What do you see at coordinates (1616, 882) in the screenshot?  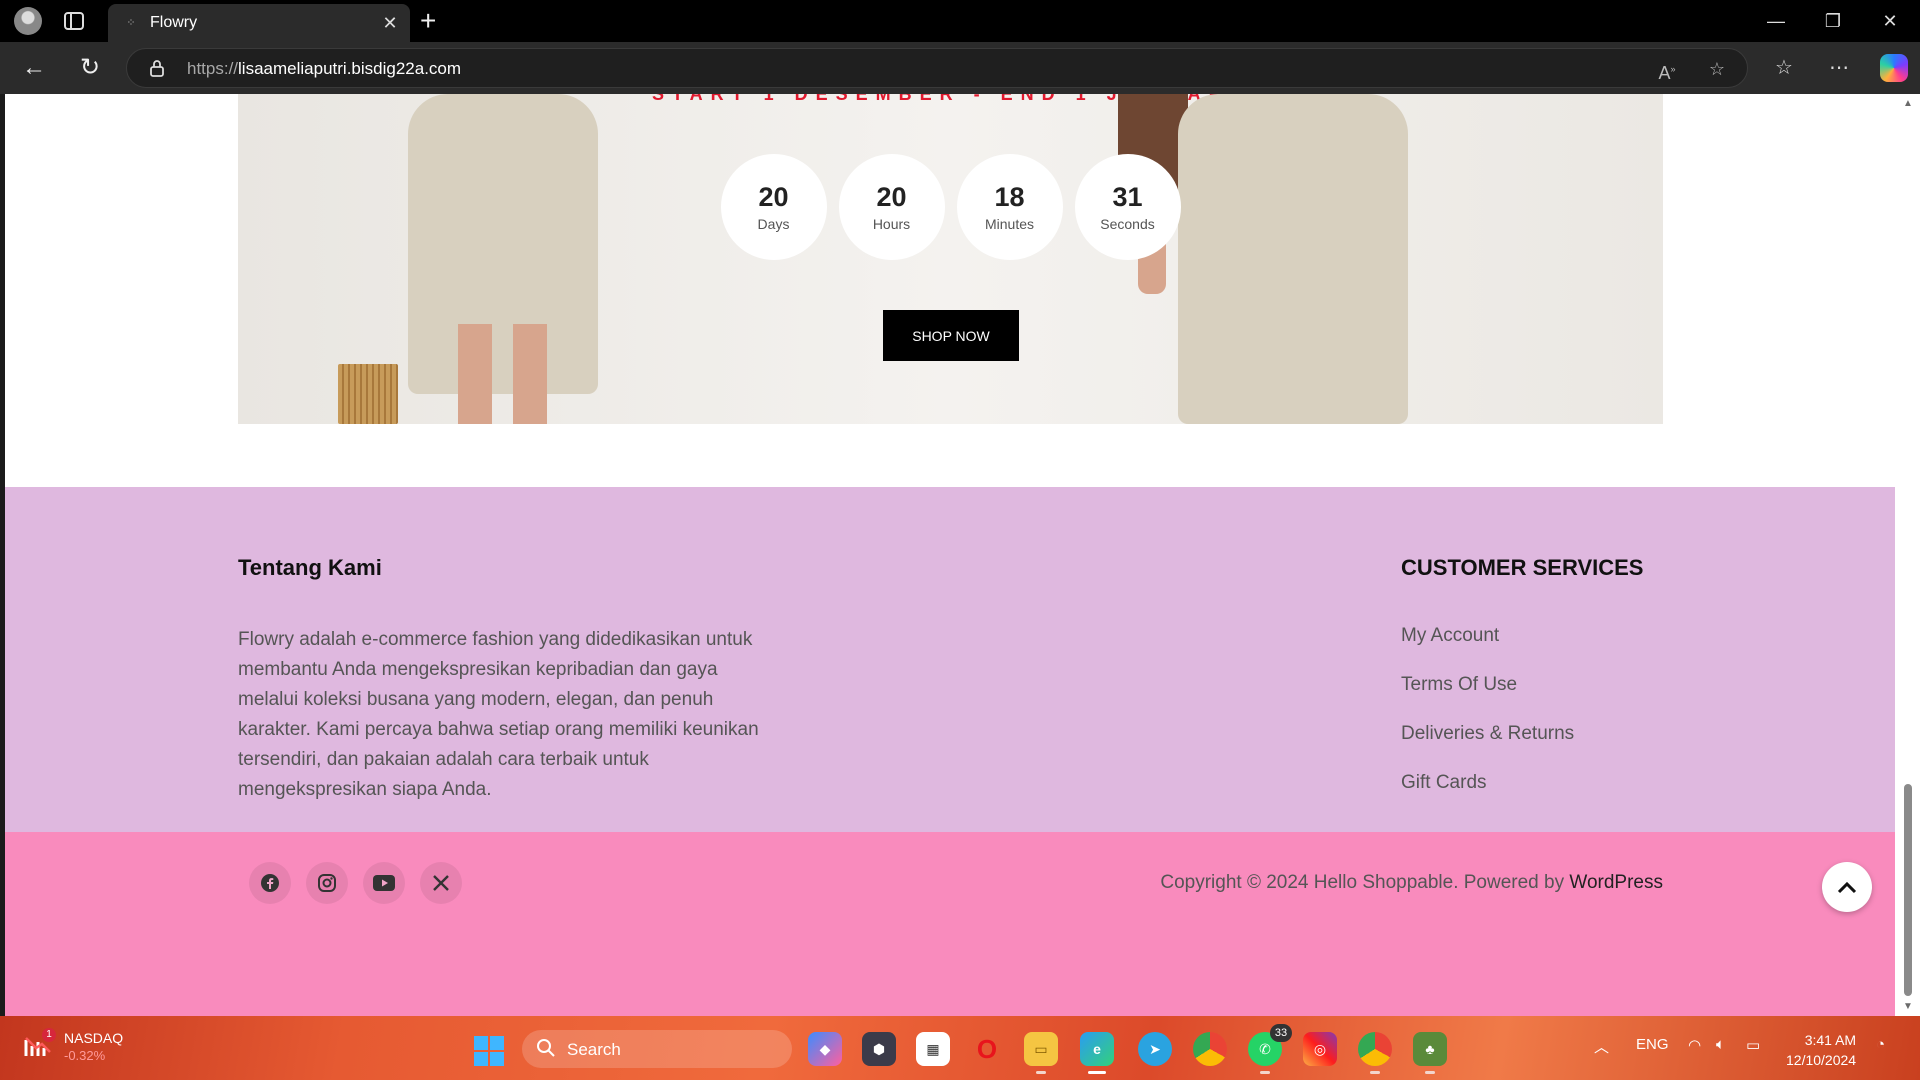 I see `wordpress-link: WordPress` at bounding box center [1616, 882].